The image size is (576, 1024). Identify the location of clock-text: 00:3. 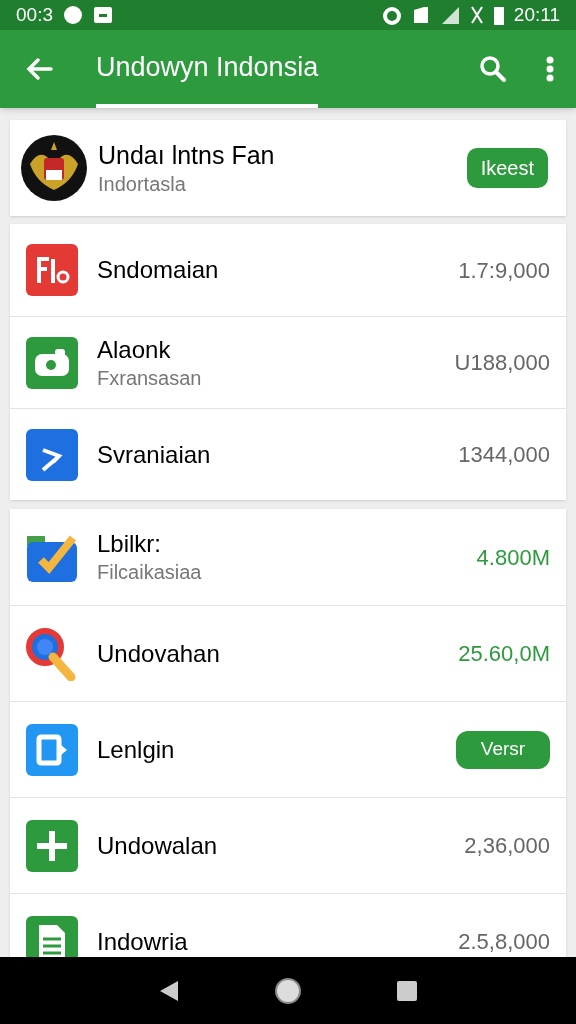
(34, 14).